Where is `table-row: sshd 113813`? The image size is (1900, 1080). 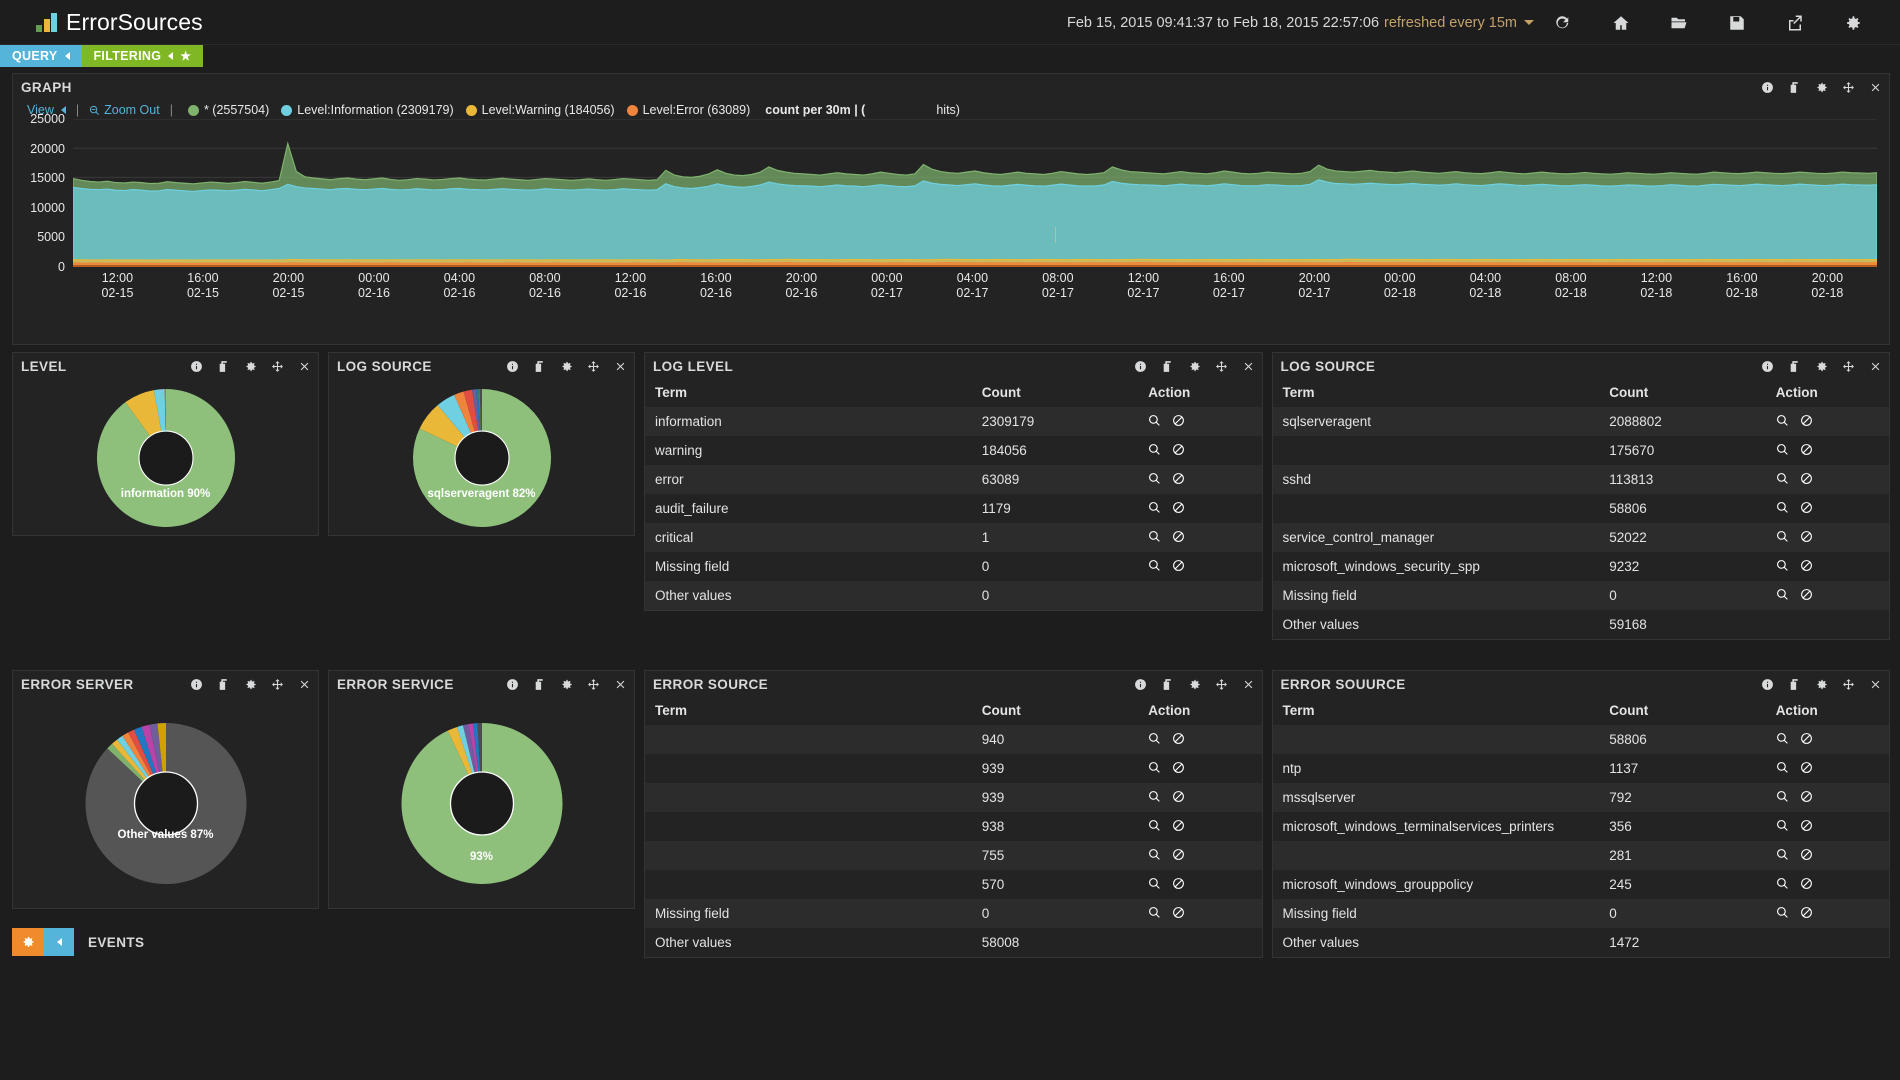
table-row: sshd 113813 is located at coordinates (1580, 479).